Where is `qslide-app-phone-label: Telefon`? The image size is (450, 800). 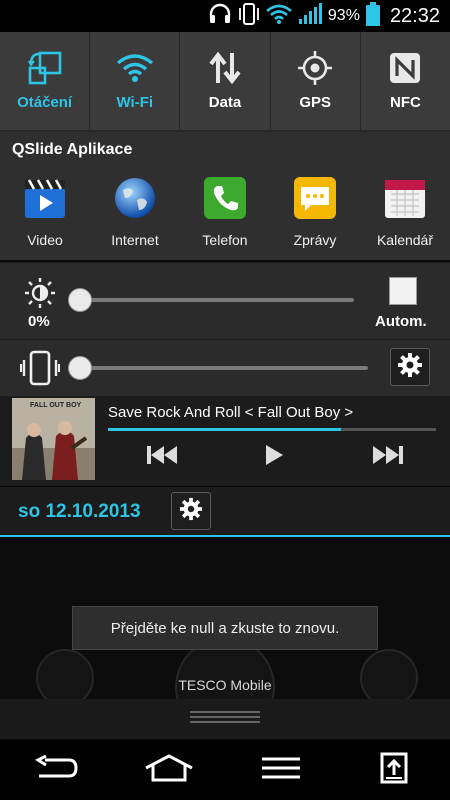
qslide-app-phone-label: Telefon is located at coordinates (225, 240).